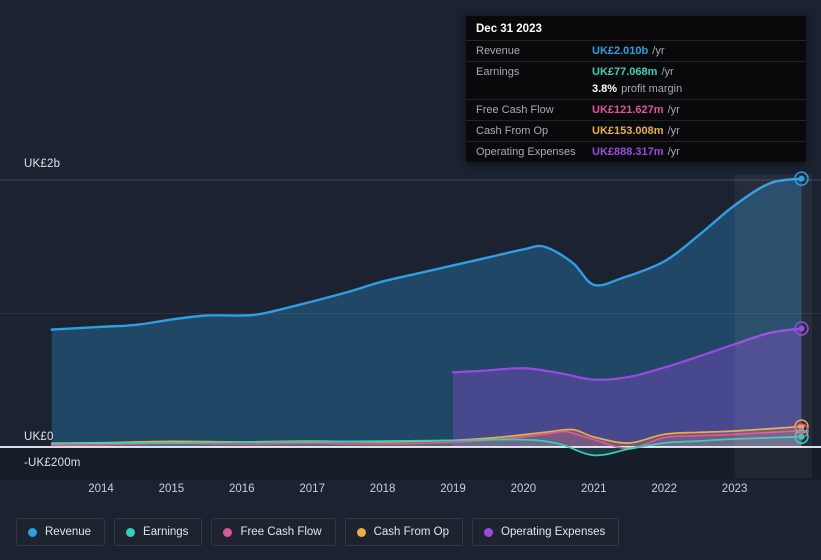 The height and width of the screenshot is (560, 821). What do you see at coordinates (526, 152) in the screenshot?
I see `tooltip-row-label: Operating Expenses` at bounding box center [526, 152].